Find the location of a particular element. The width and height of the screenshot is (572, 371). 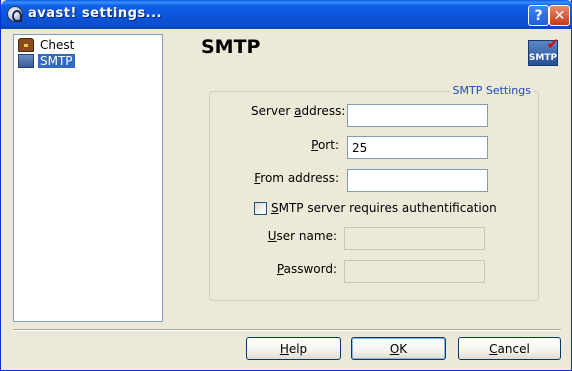

auth-checkbox is located at coordinates (260, 208).